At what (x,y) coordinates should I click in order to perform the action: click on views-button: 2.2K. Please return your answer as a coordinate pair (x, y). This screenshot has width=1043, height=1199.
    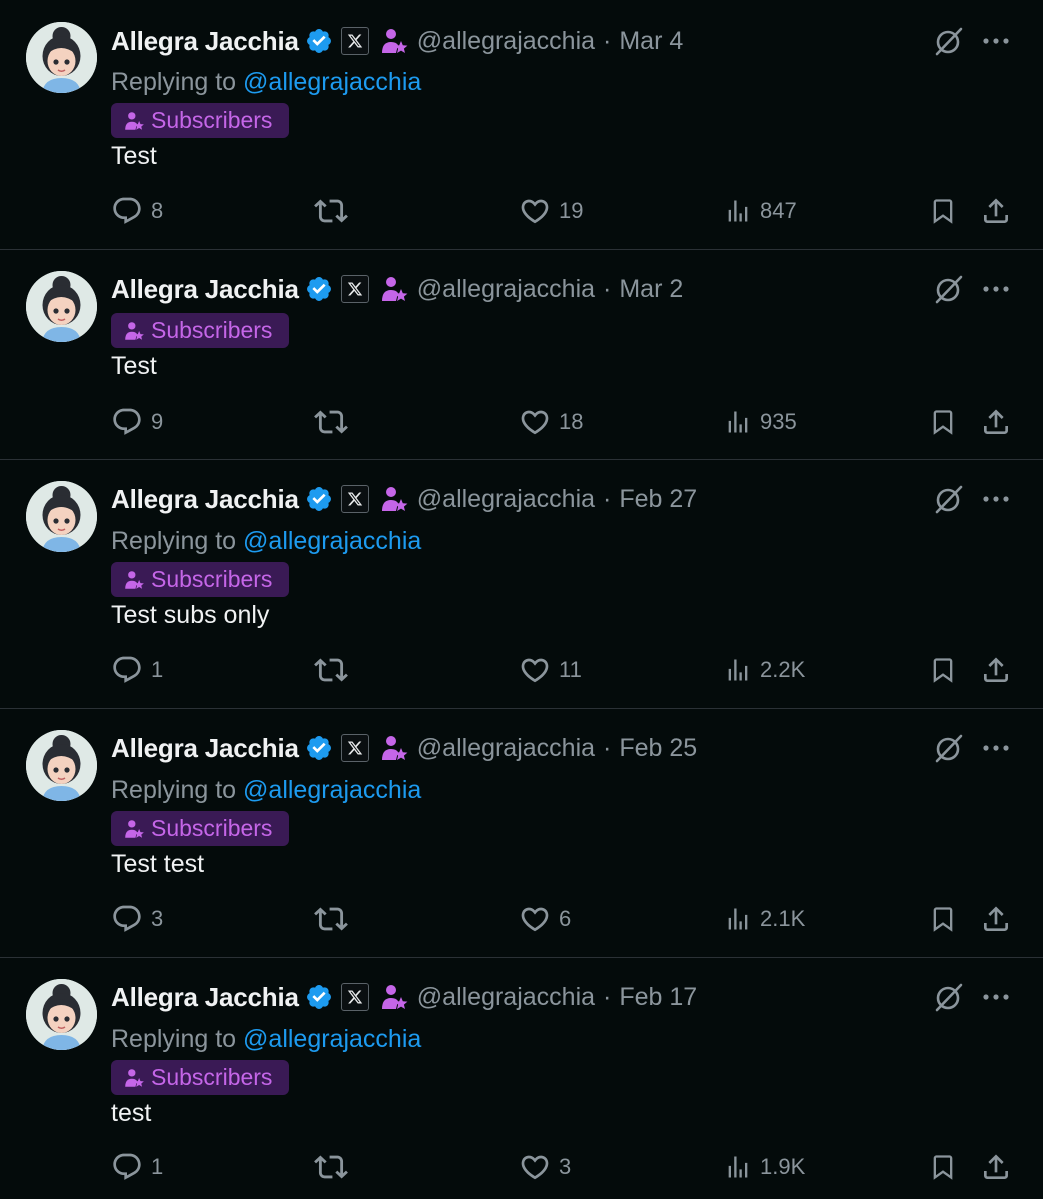
    Looking at the image, I should click on (764, 670).